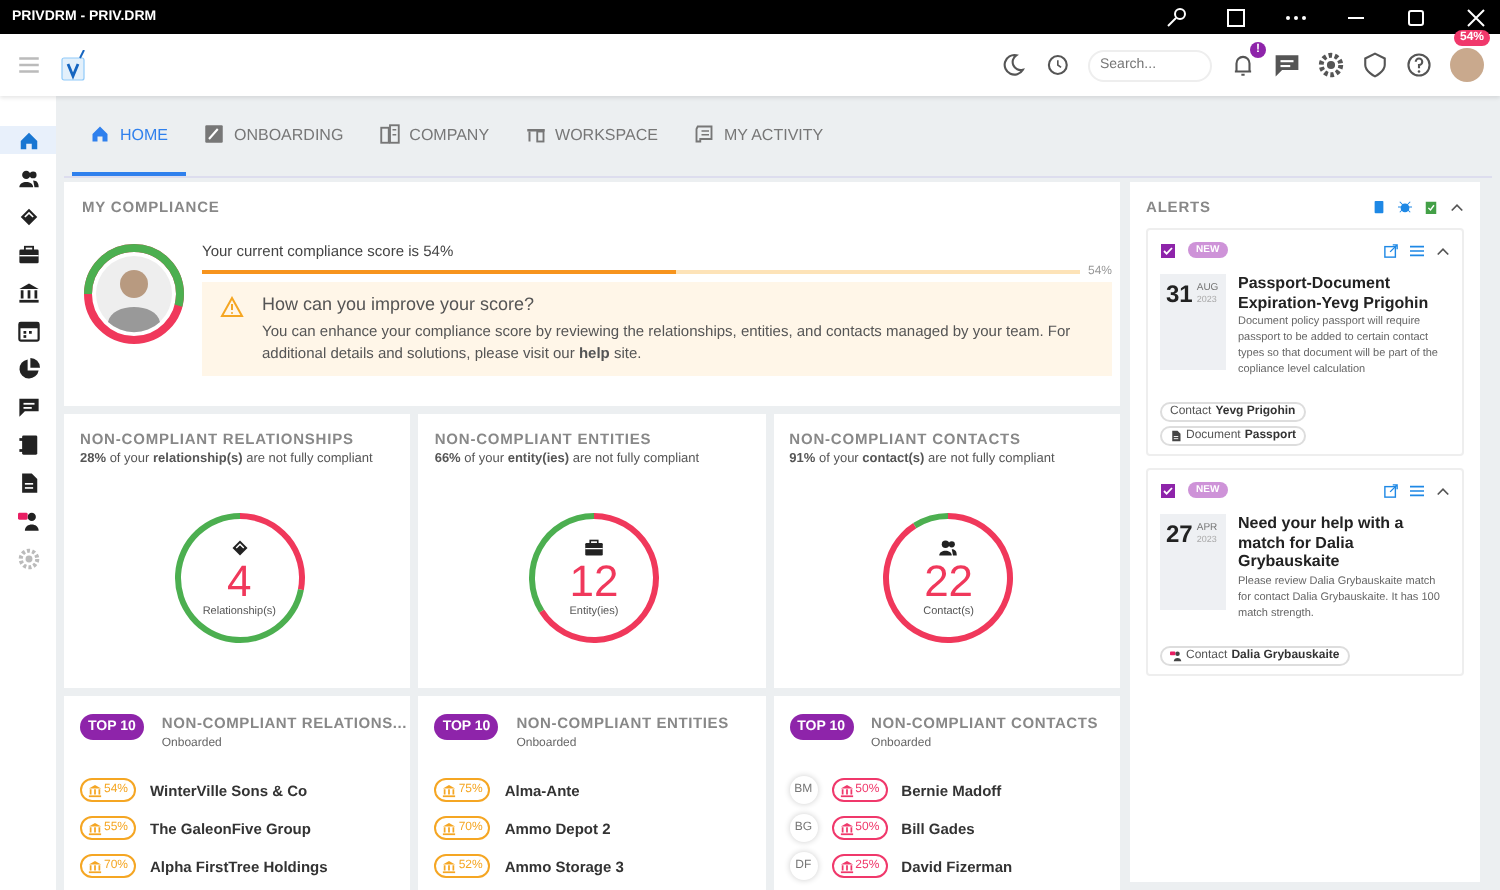 The width and height of the screenshot is (1500, 890). I want to click on chat-icon, so click(1287, 65).